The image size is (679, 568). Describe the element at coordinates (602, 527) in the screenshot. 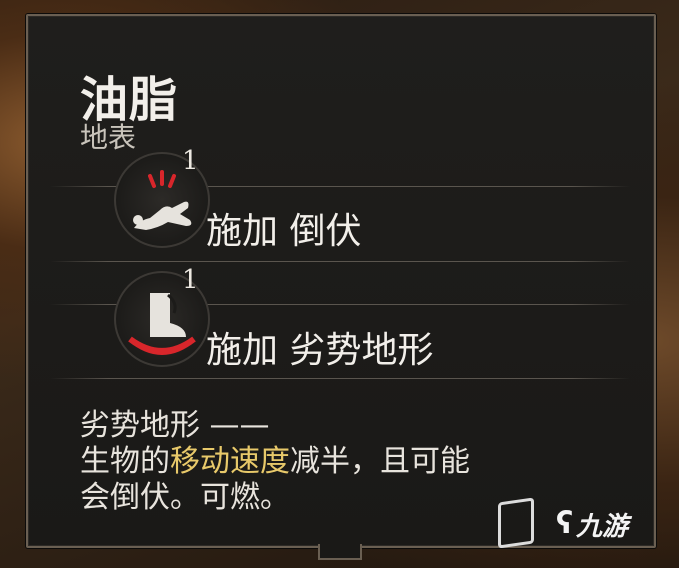

I see `watermark-text: 九游` at that location.